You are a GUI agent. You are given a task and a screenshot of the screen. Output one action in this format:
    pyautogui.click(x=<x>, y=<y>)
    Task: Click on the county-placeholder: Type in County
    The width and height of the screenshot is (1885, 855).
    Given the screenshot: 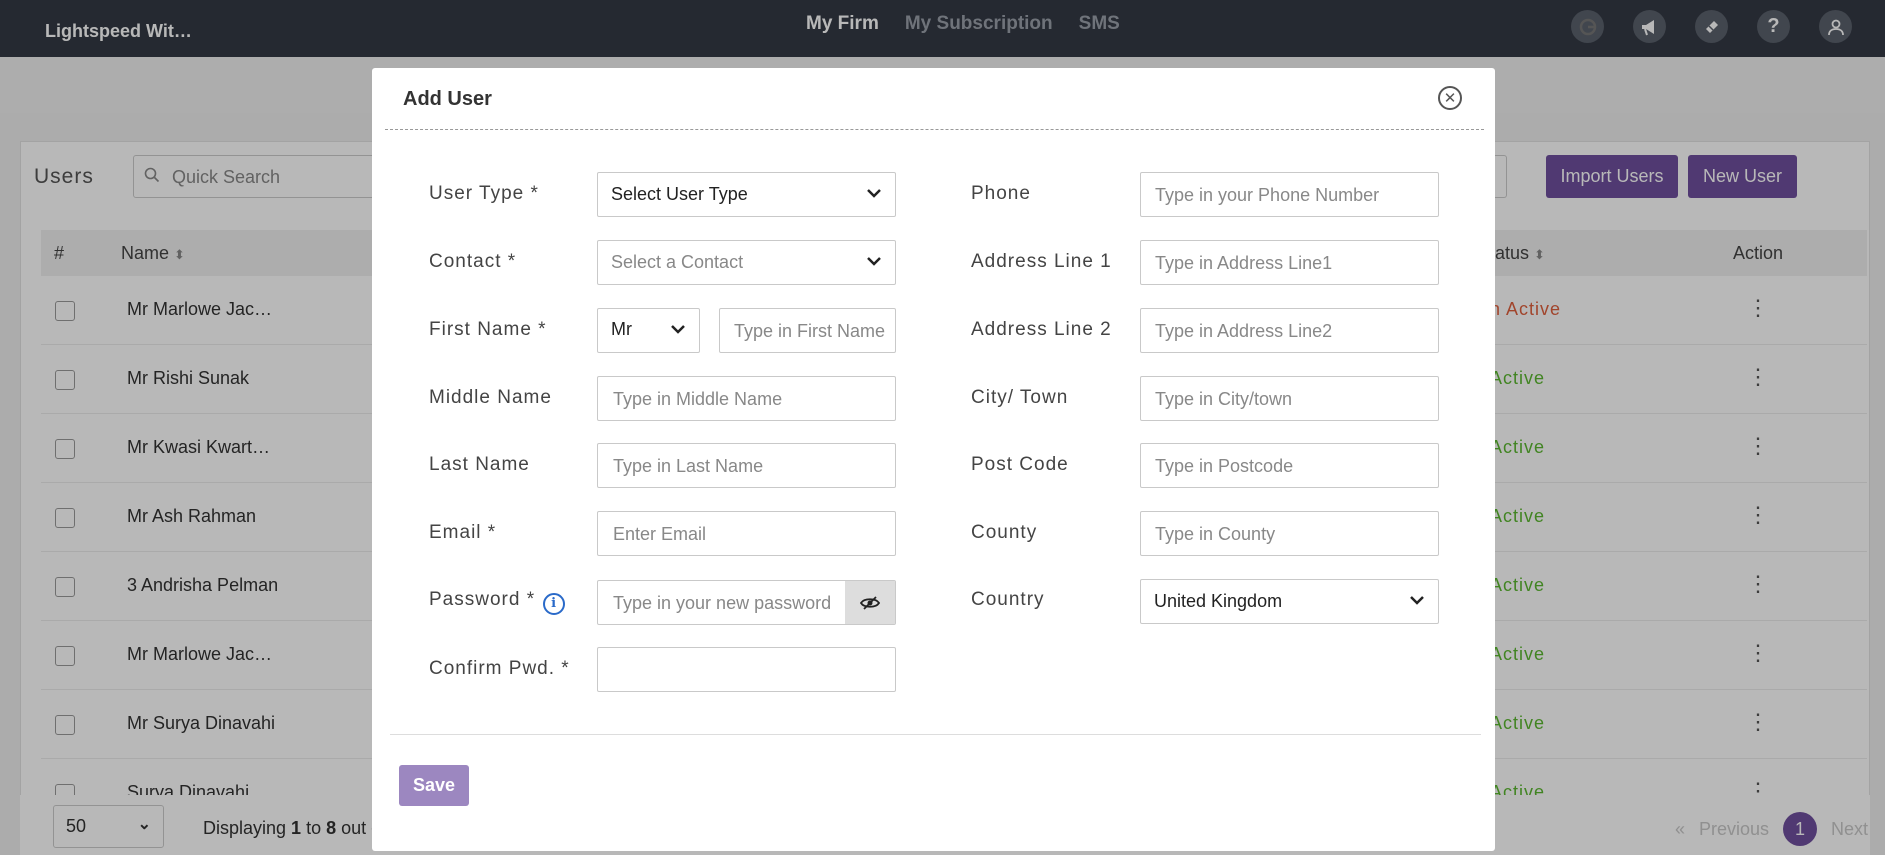 What is the action you would take?
    pyautogui.click(x=1215, y=534)
    